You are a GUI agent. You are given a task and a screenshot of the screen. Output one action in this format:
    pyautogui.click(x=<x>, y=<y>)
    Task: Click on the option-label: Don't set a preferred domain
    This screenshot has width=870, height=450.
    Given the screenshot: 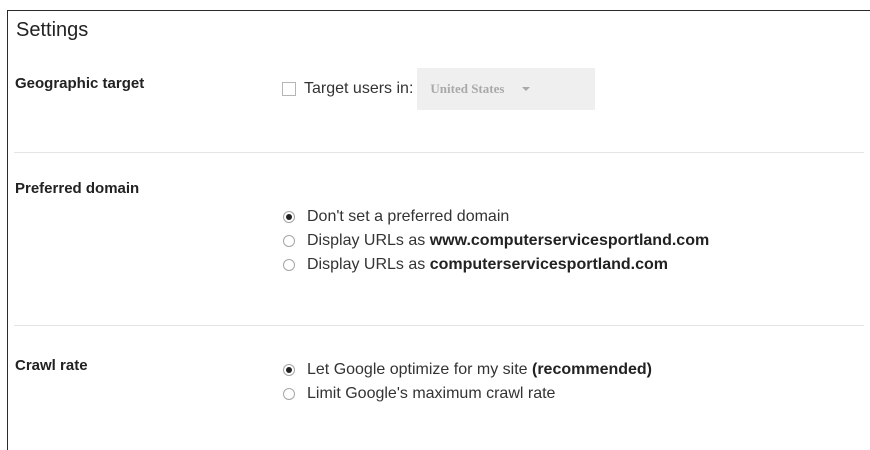 What is the action you would take?
    pyautogui.click(x=408, y=216)
    